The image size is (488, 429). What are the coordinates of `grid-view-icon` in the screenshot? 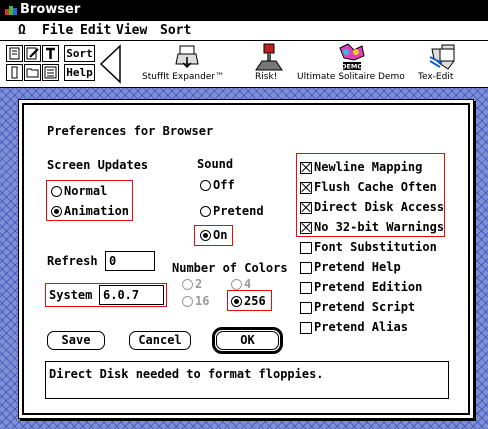 It's located at (14, 53).